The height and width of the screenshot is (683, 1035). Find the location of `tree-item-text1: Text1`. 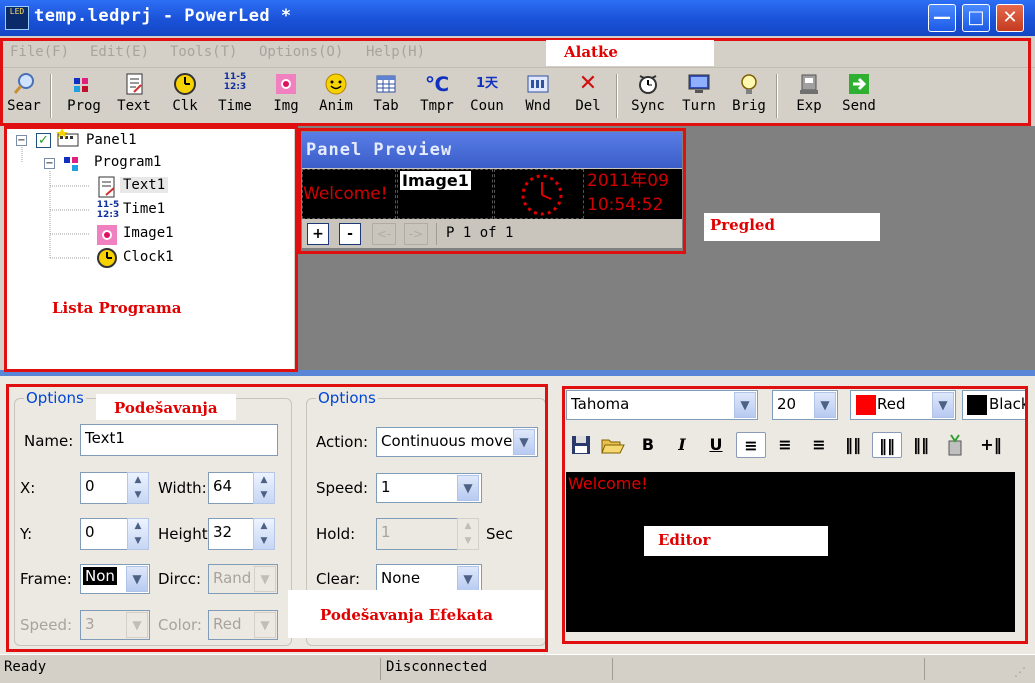

tree-item-text1: Text1 is located at coordinates (144, 185).